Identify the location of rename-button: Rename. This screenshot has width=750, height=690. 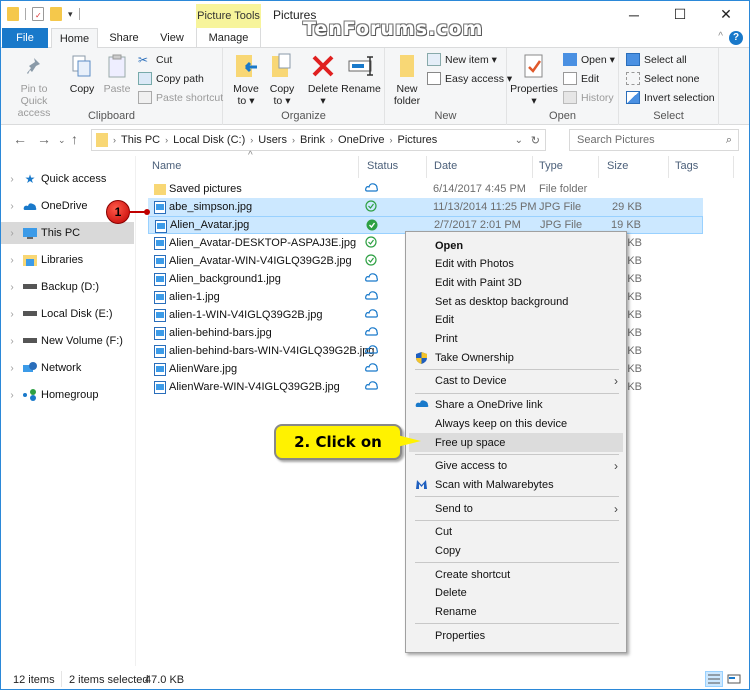
(361, 73).